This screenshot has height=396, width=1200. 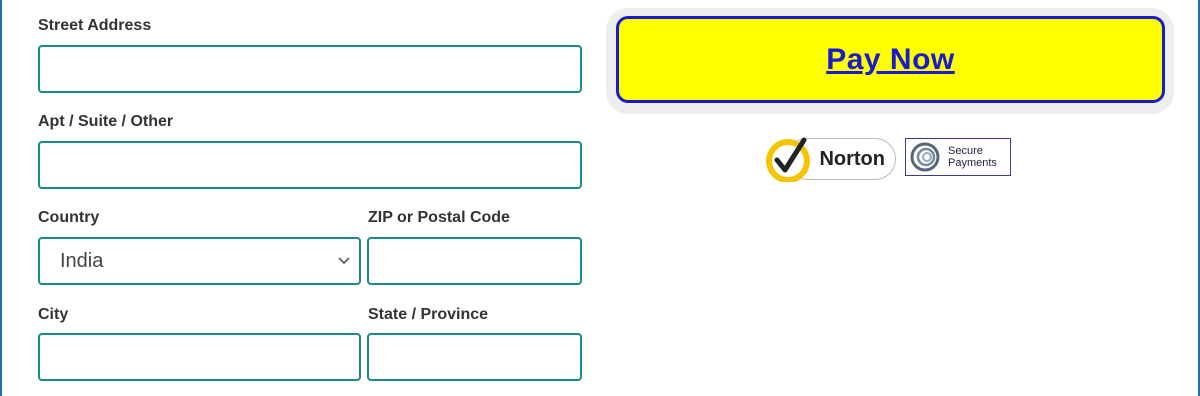 I want to click on pay-now-button: Pay Now, so click(x=890, y=59).